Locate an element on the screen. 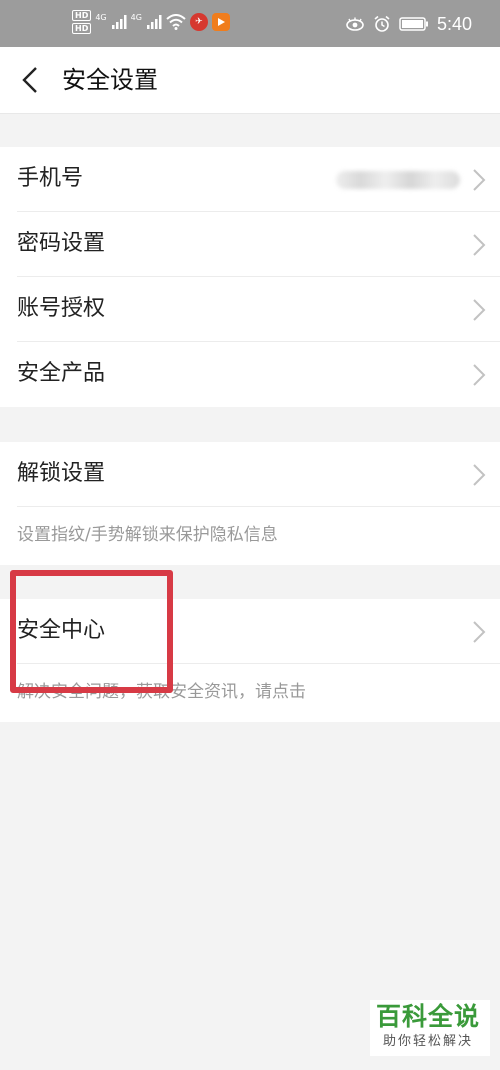  highlight-annotation-box is located at coordinates (91, 631).